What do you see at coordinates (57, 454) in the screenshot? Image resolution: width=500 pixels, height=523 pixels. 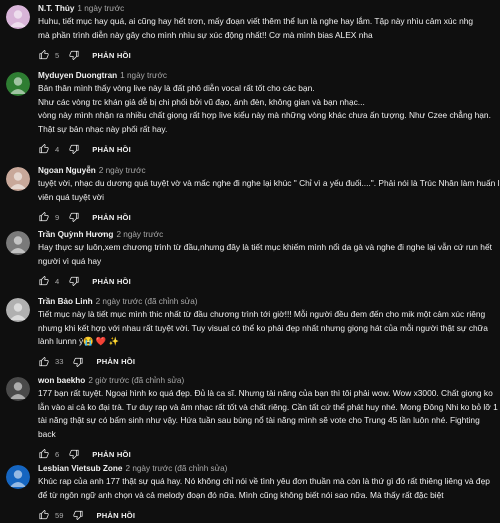 I see `like-count: 6` at bounding box center [57, 454].